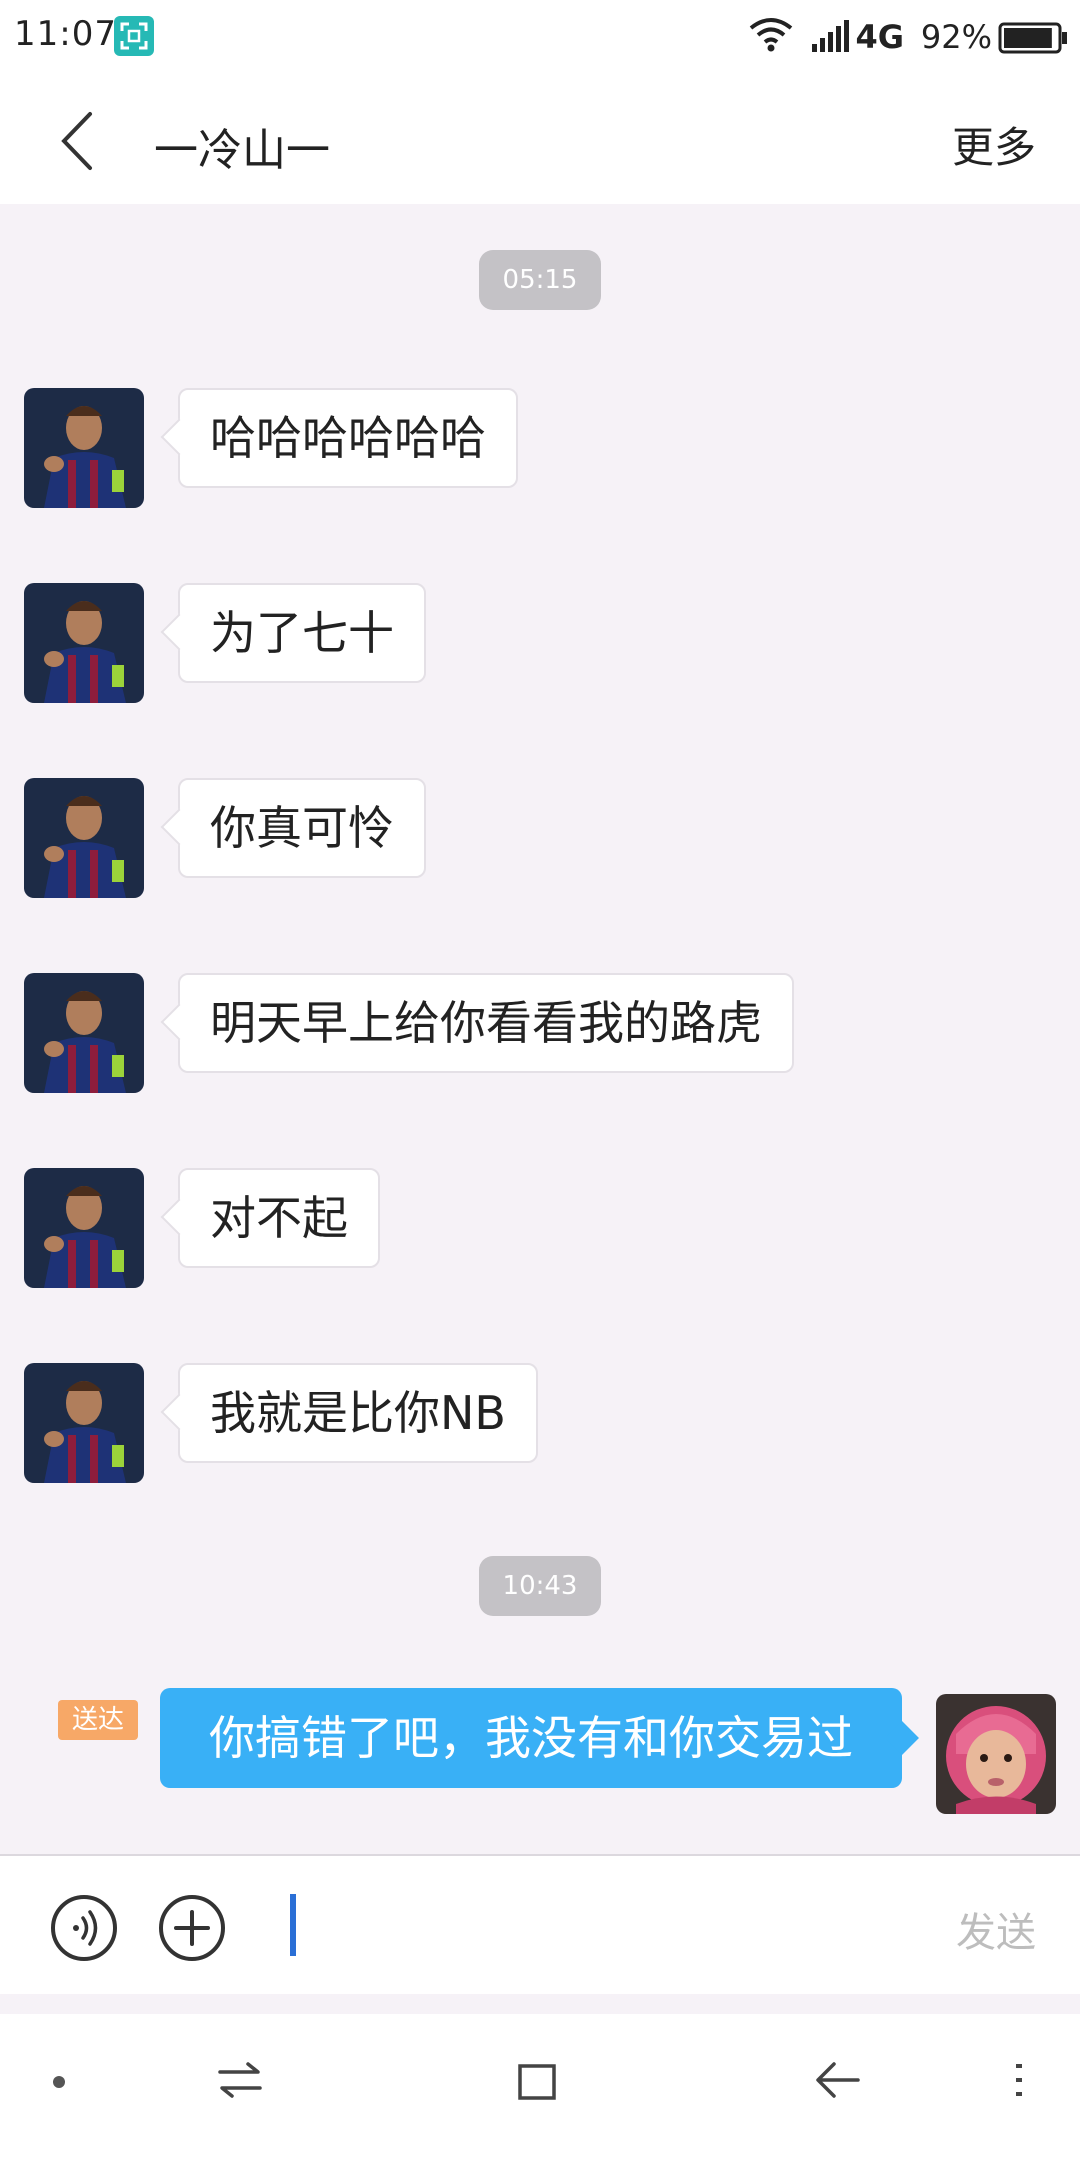  What do you see at coordinates (996, 1929) in the screenshot?
I see `send-button: 发送` at bounding box center [996, 1929].